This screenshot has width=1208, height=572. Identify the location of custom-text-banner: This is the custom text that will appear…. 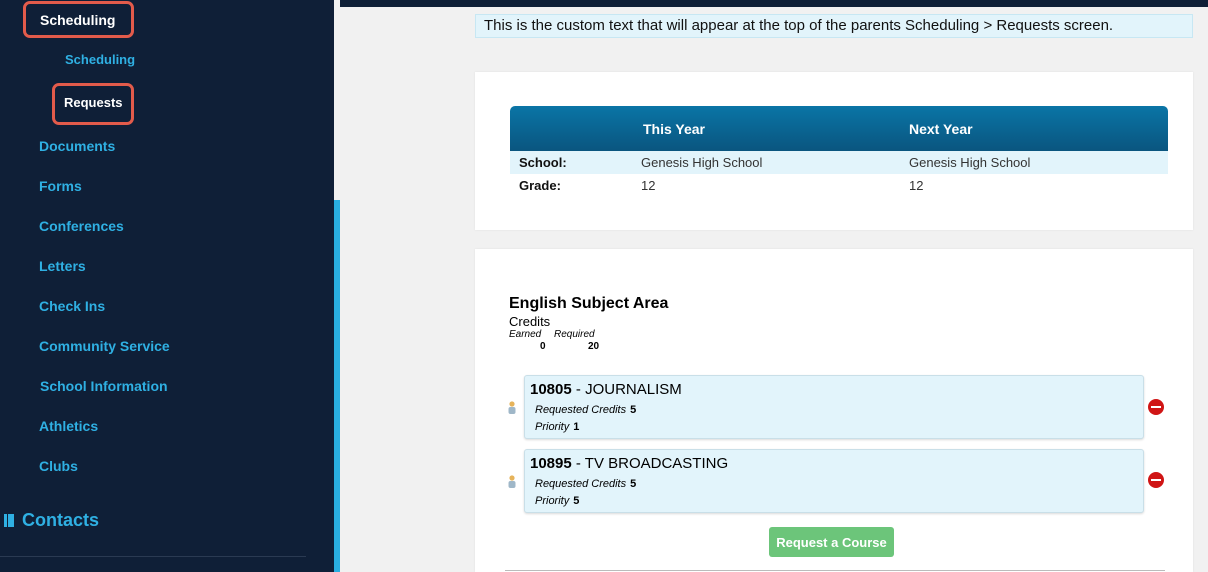
(834, 26).